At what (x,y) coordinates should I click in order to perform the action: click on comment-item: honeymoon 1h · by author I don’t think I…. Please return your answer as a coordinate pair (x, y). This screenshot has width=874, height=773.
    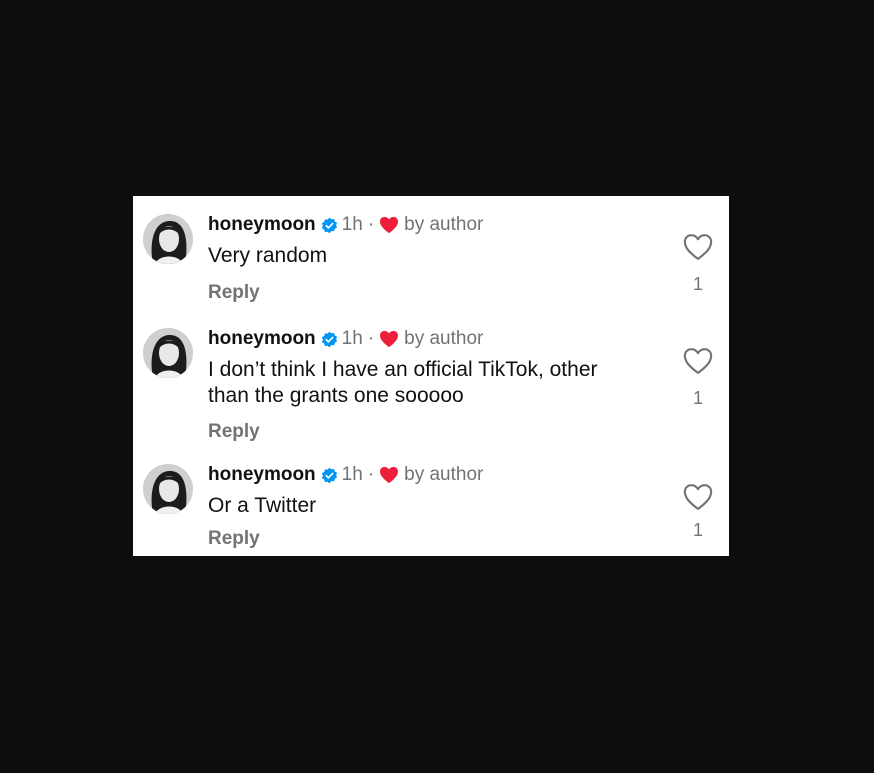
    Looking at the image, I should click on (431, 380).